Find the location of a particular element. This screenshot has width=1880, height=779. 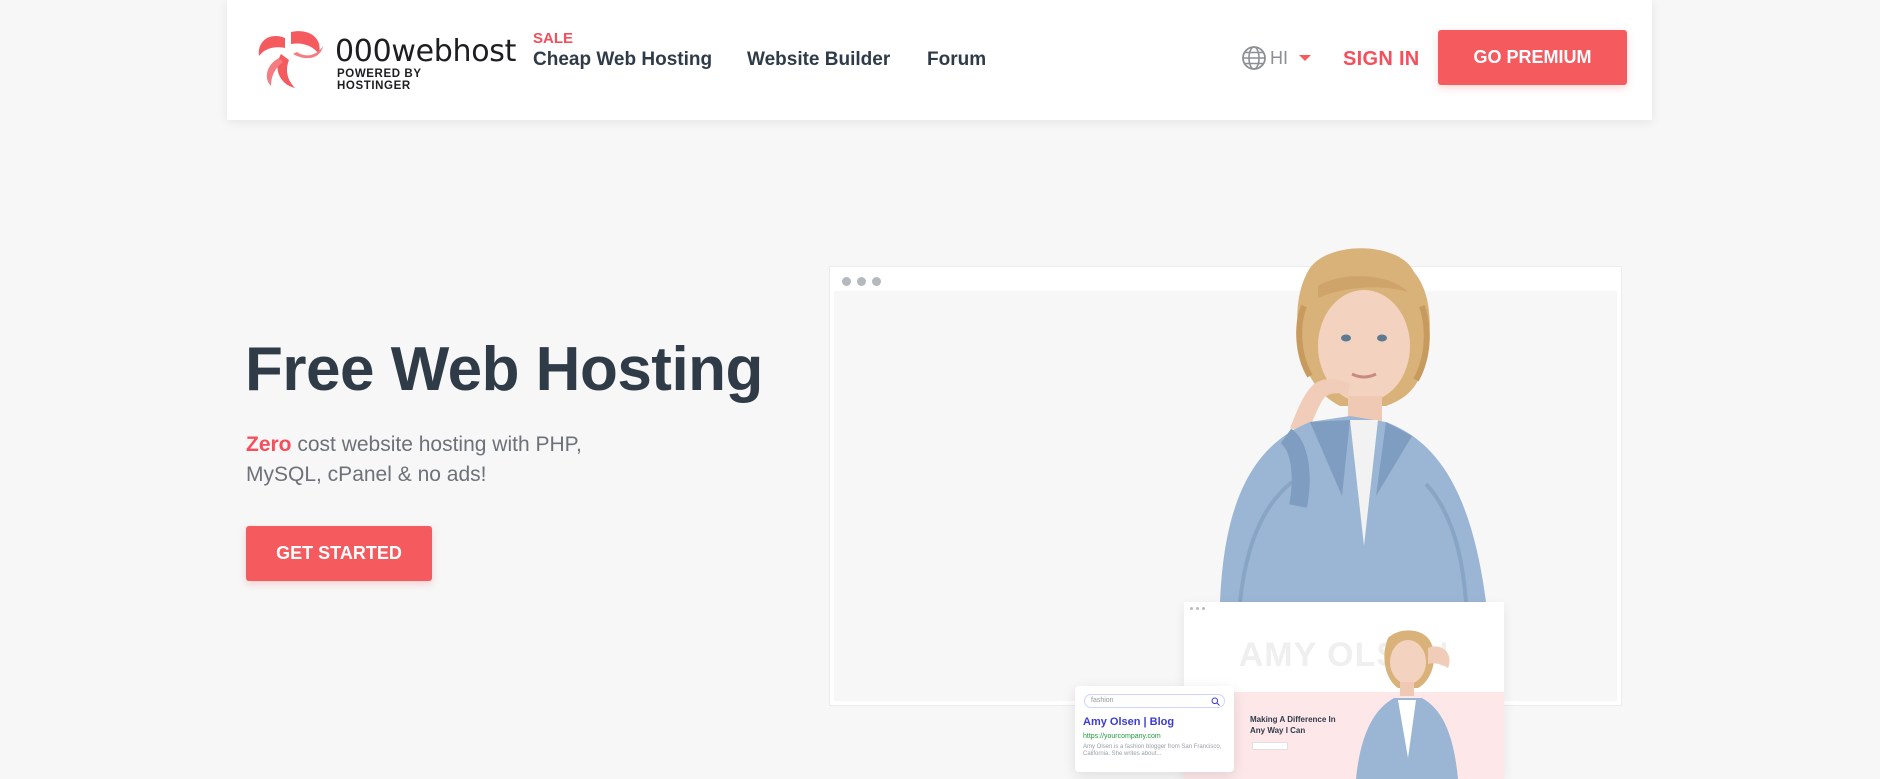

search-result-title: Amy Olsen | Blog is located at coordinates (1129, 722).